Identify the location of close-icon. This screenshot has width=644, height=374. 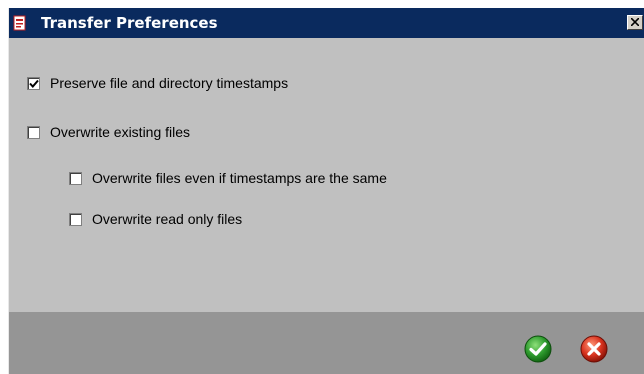
(635, 22).